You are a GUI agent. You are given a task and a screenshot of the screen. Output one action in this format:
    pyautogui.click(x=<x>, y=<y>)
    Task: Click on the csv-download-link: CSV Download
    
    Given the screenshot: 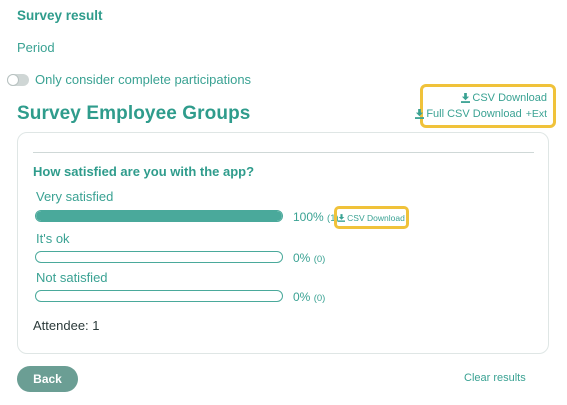 What is the action you would take?
    pyautogui.click(x=504, y=98)
    